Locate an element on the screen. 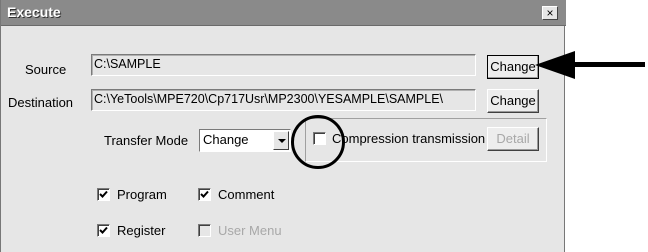  pointer-arrow-icon is located at coordinates (590, 65).